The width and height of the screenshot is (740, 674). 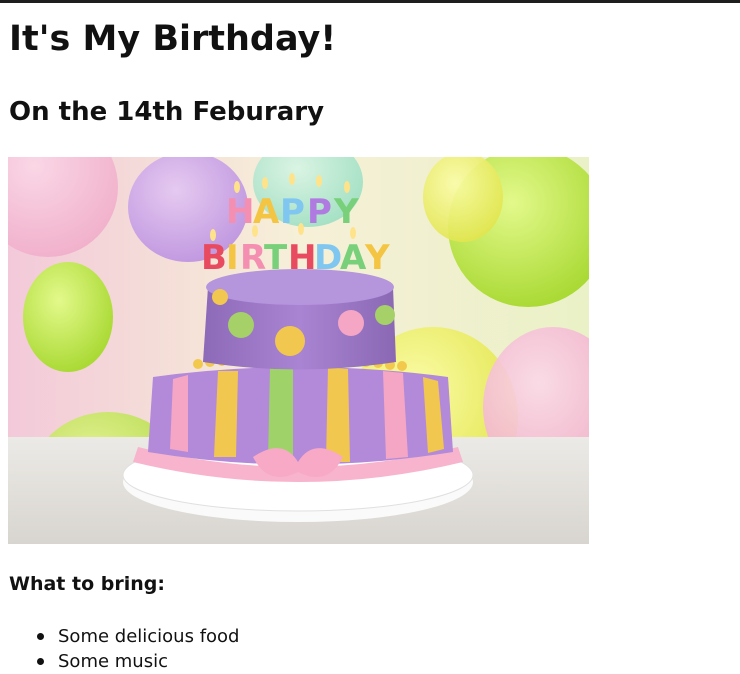 I want to click on page-subtitle: On the 14th Feburary, so click(x=167, y=112).